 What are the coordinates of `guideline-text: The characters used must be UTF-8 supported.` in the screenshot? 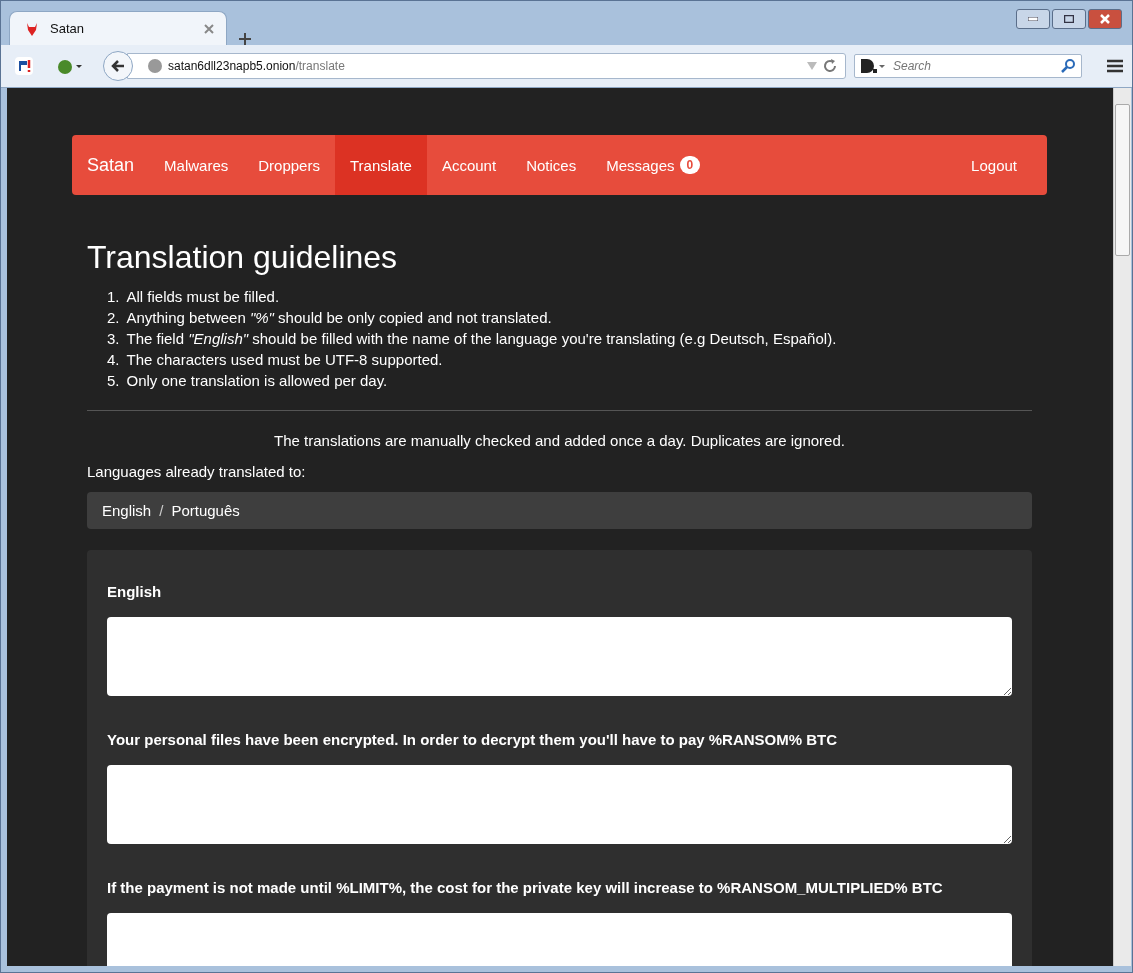 It's located at (284, 359).